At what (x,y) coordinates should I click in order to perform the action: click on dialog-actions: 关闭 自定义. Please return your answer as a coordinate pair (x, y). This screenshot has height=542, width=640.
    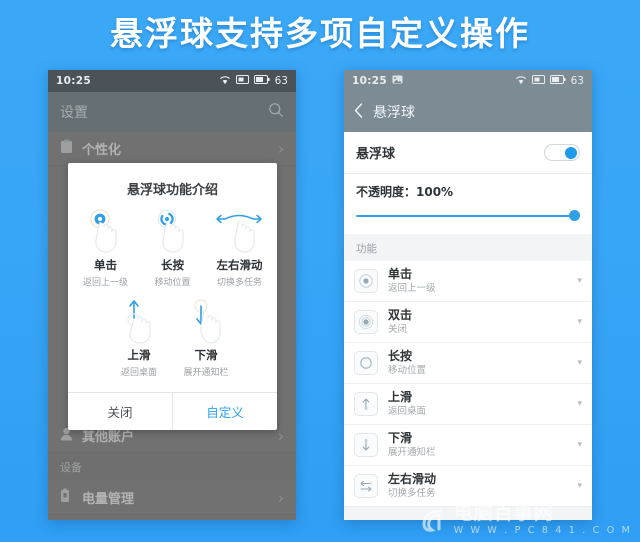
    Looking at the image, I should click on (172, 411).